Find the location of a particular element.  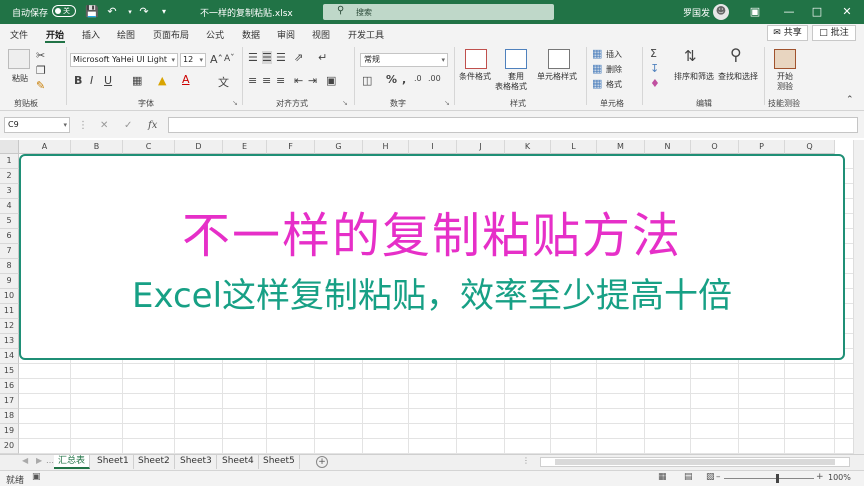

normal-view-icon: ▦ is located at coordinates (662, 477).